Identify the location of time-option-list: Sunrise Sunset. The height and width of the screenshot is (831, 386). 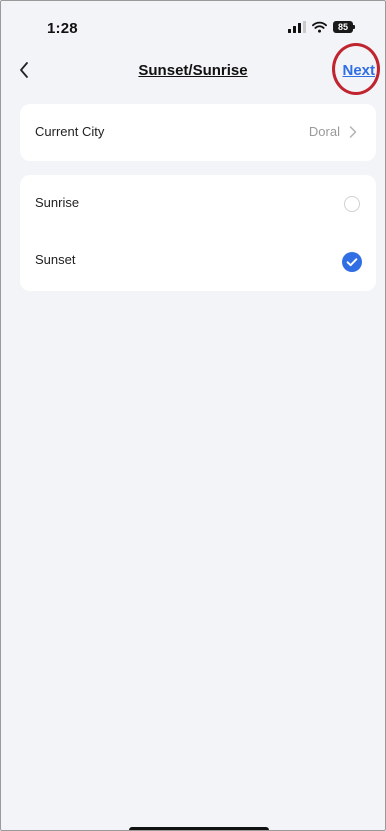
(198, 233).